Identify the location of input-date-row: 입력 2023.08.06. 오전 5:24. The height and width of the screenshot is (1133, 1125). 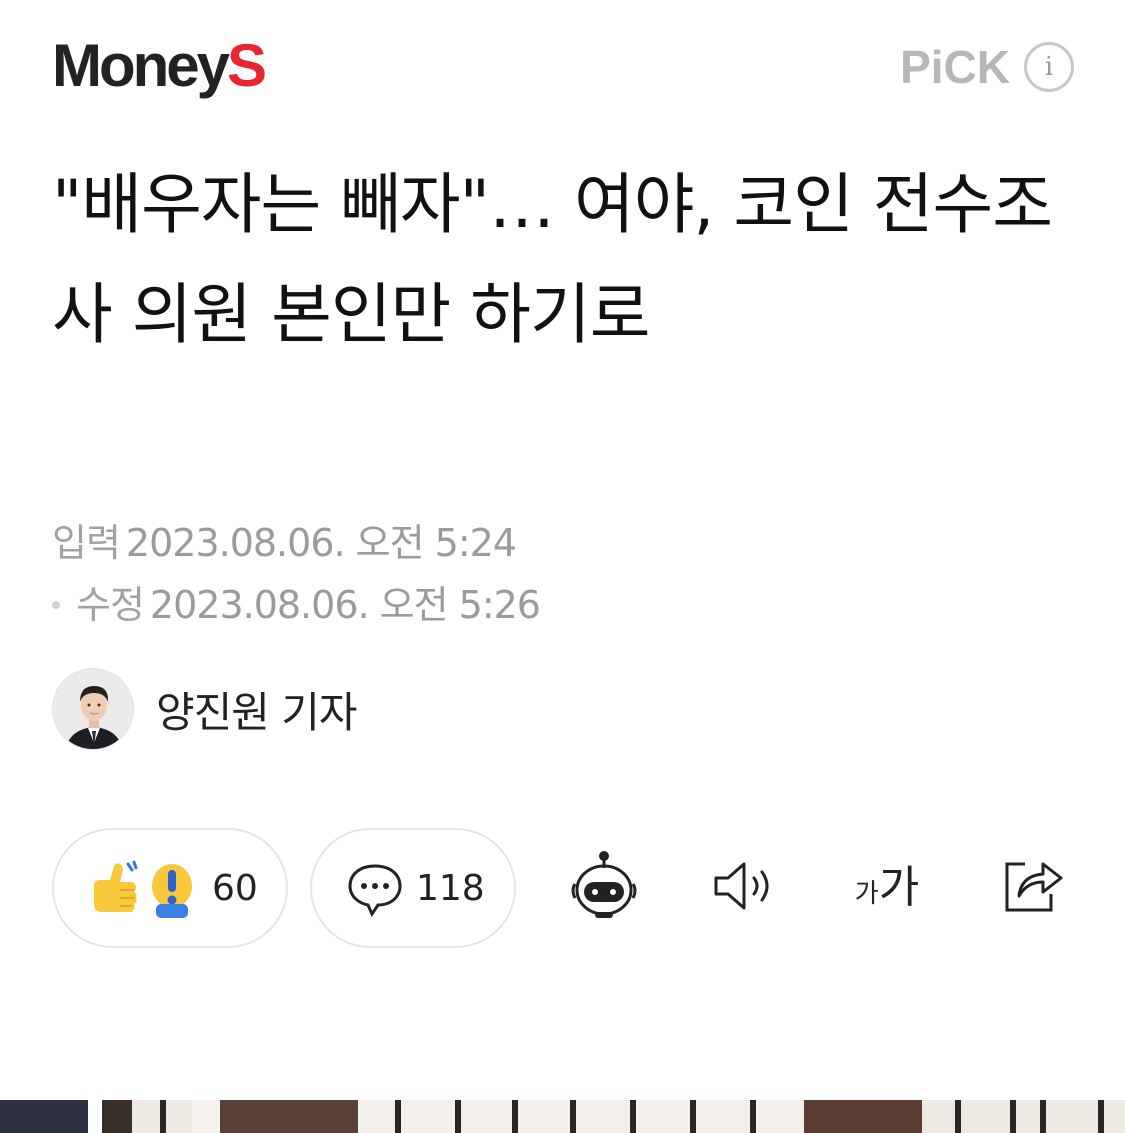
(296, 543).